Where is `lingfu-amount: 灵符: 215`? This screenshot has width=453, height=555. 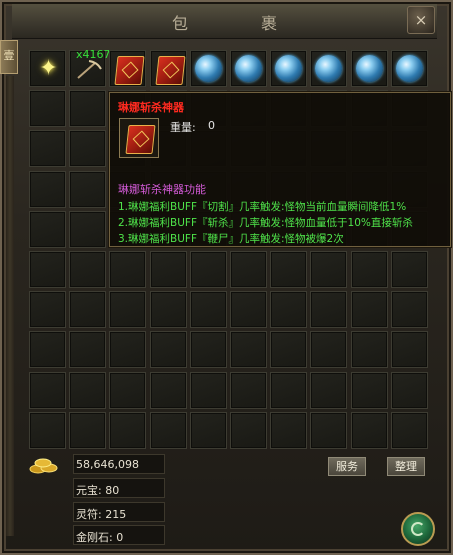 lingfu-amount: 灵符: 215 is located at coordinates (101, 514).